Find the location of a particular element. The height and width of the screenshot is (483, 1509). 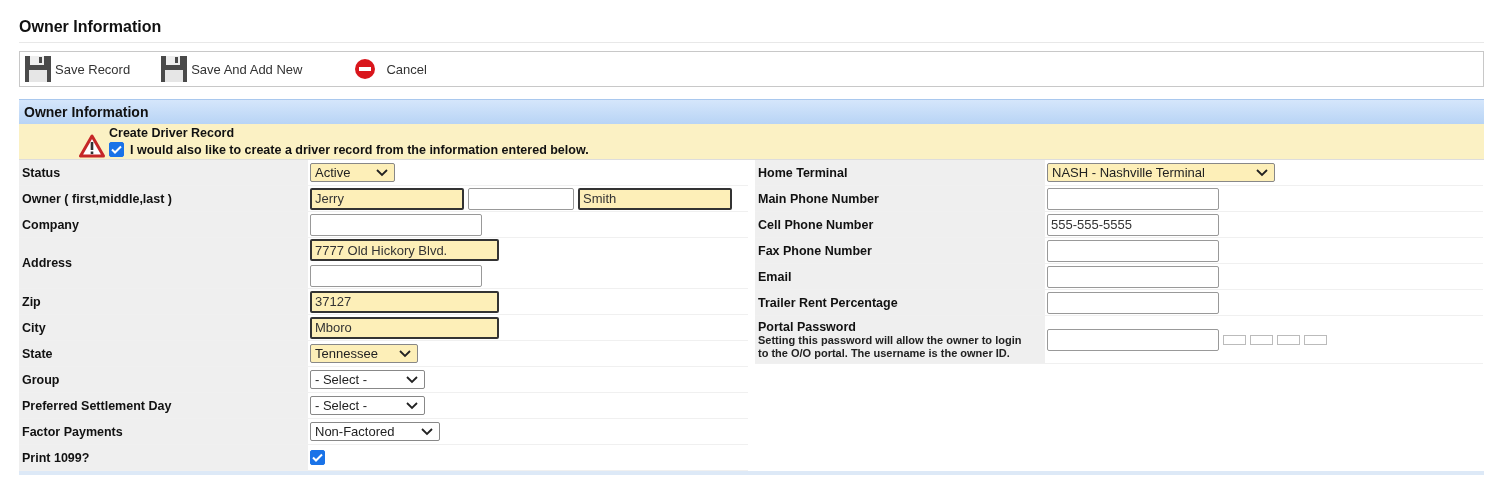

dropdown-value: Non-Factored is located at coordinates (355, 431).